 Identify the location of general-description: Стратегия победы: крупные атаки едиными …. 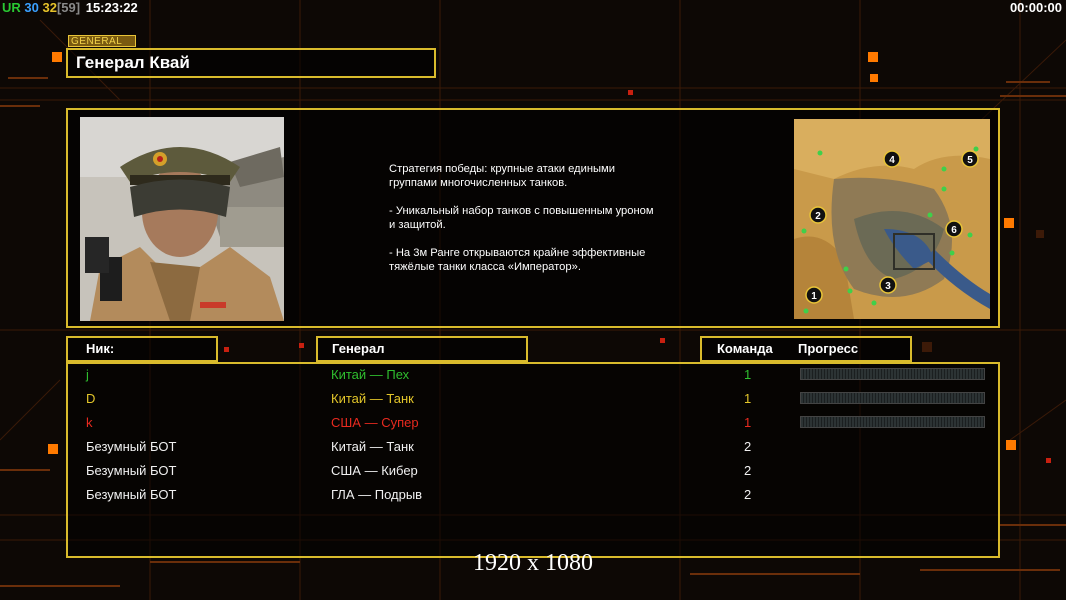
(521, 218).